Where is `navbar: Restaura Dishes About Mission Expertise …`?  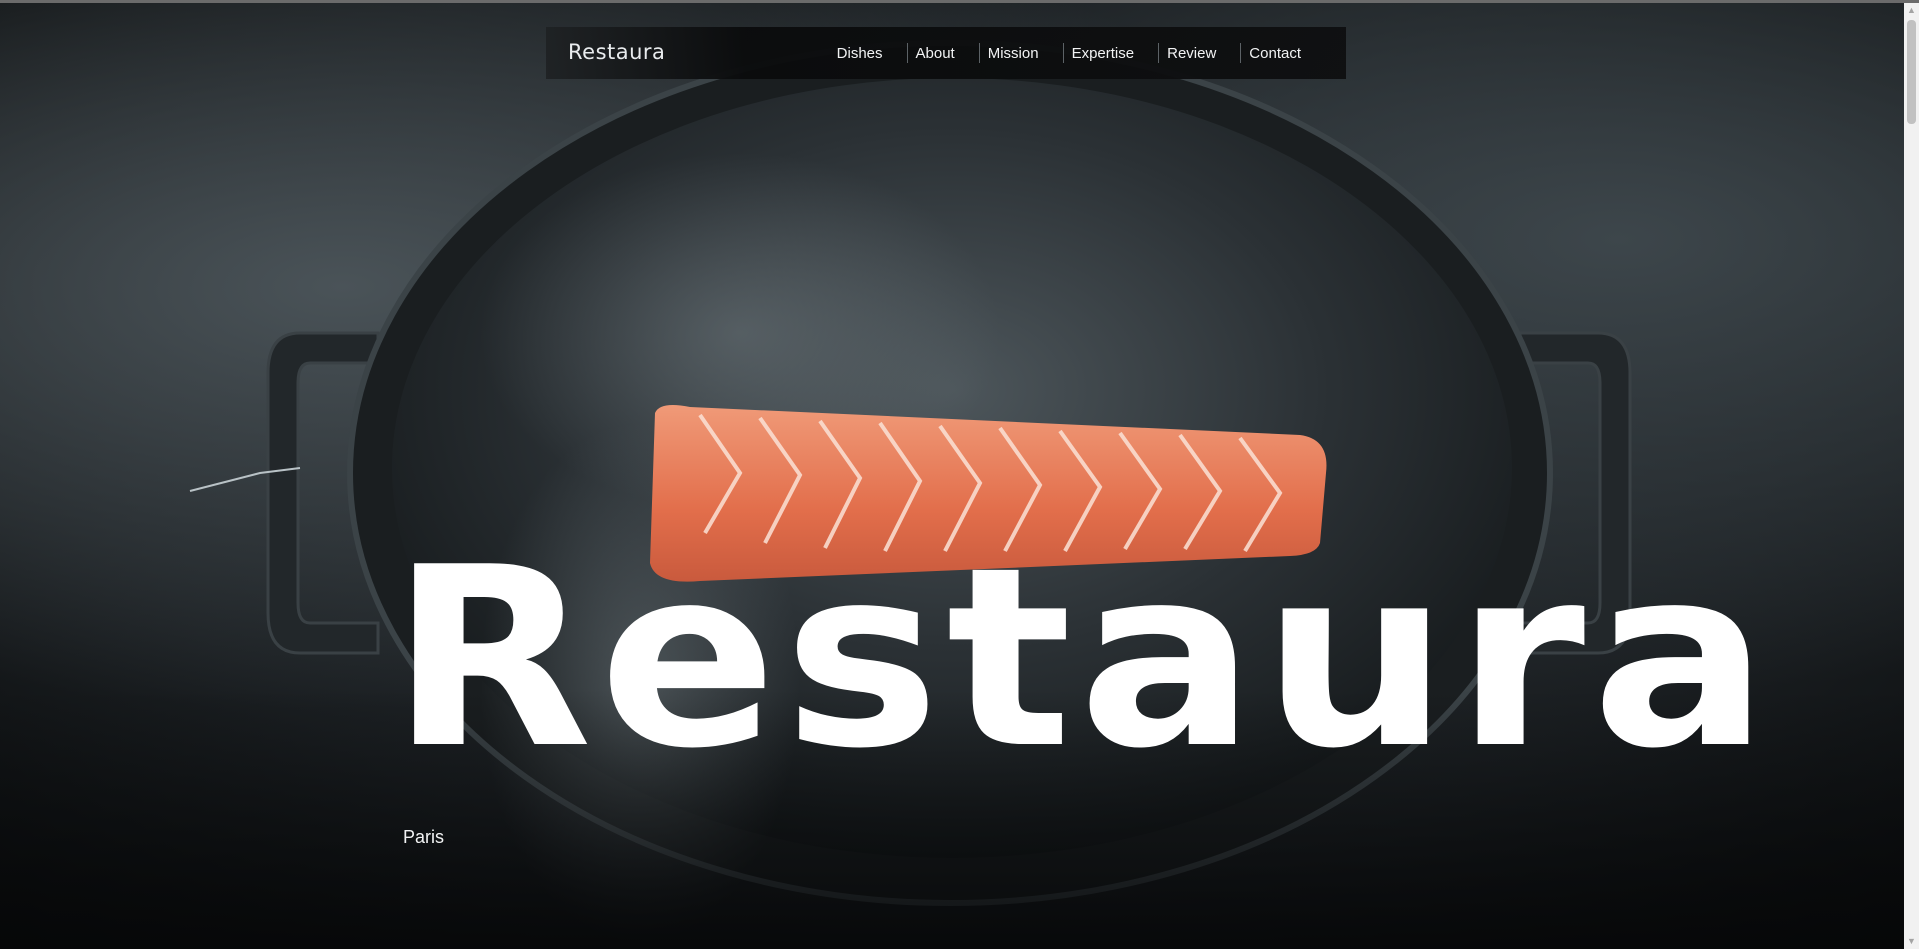
navbar: Restaura Dishes About Mission Expertise … is located at coordinates (946, 53).